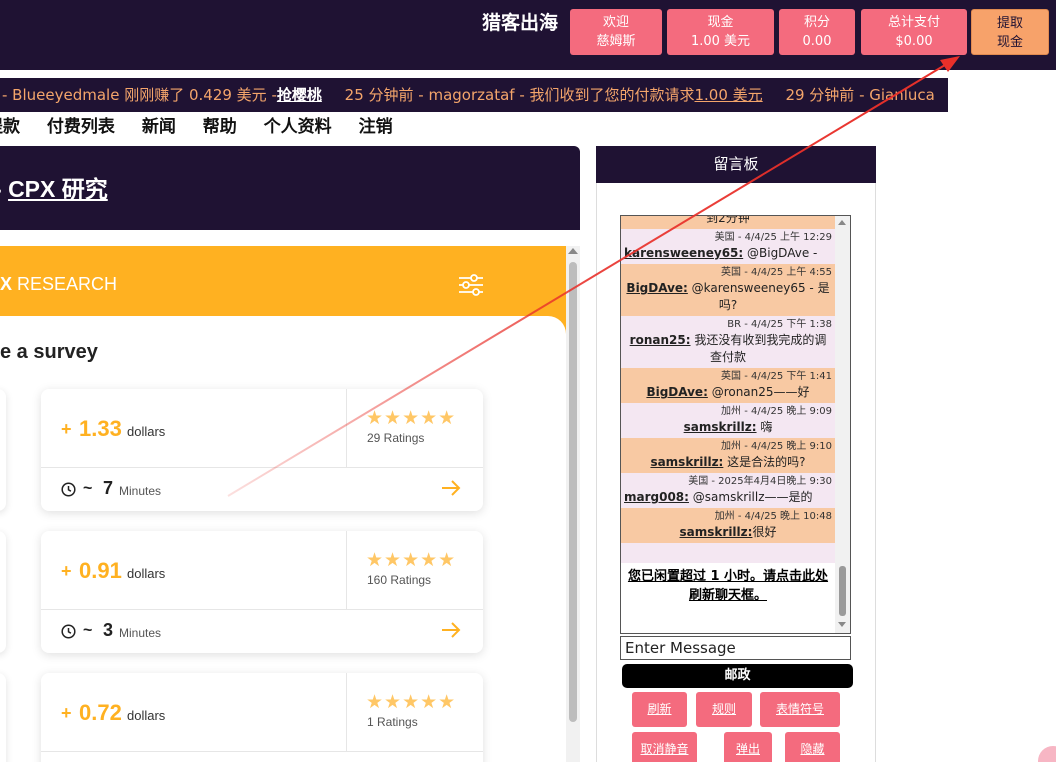 The image size is (1056, 762). I want to click on nav-profile: 个人资料, so click(298, 127).